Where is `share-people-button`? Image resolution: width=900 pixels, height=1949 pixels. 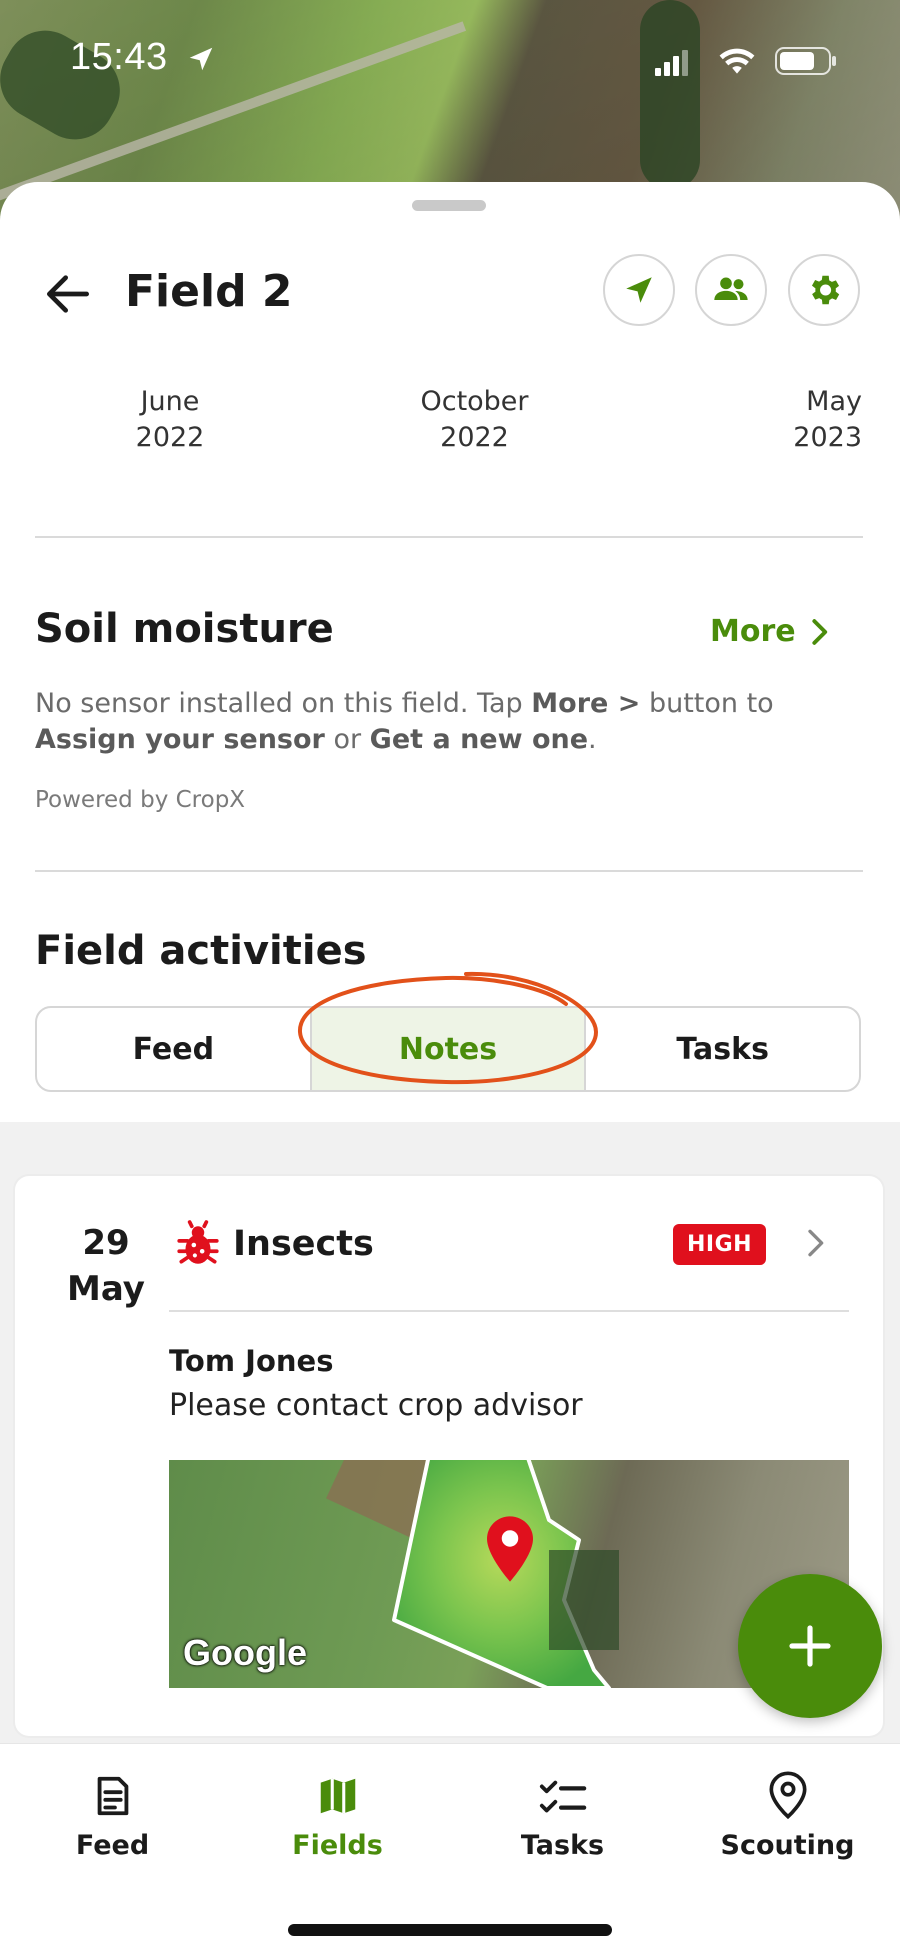
share-people-button is located at coordinates (731, 290).